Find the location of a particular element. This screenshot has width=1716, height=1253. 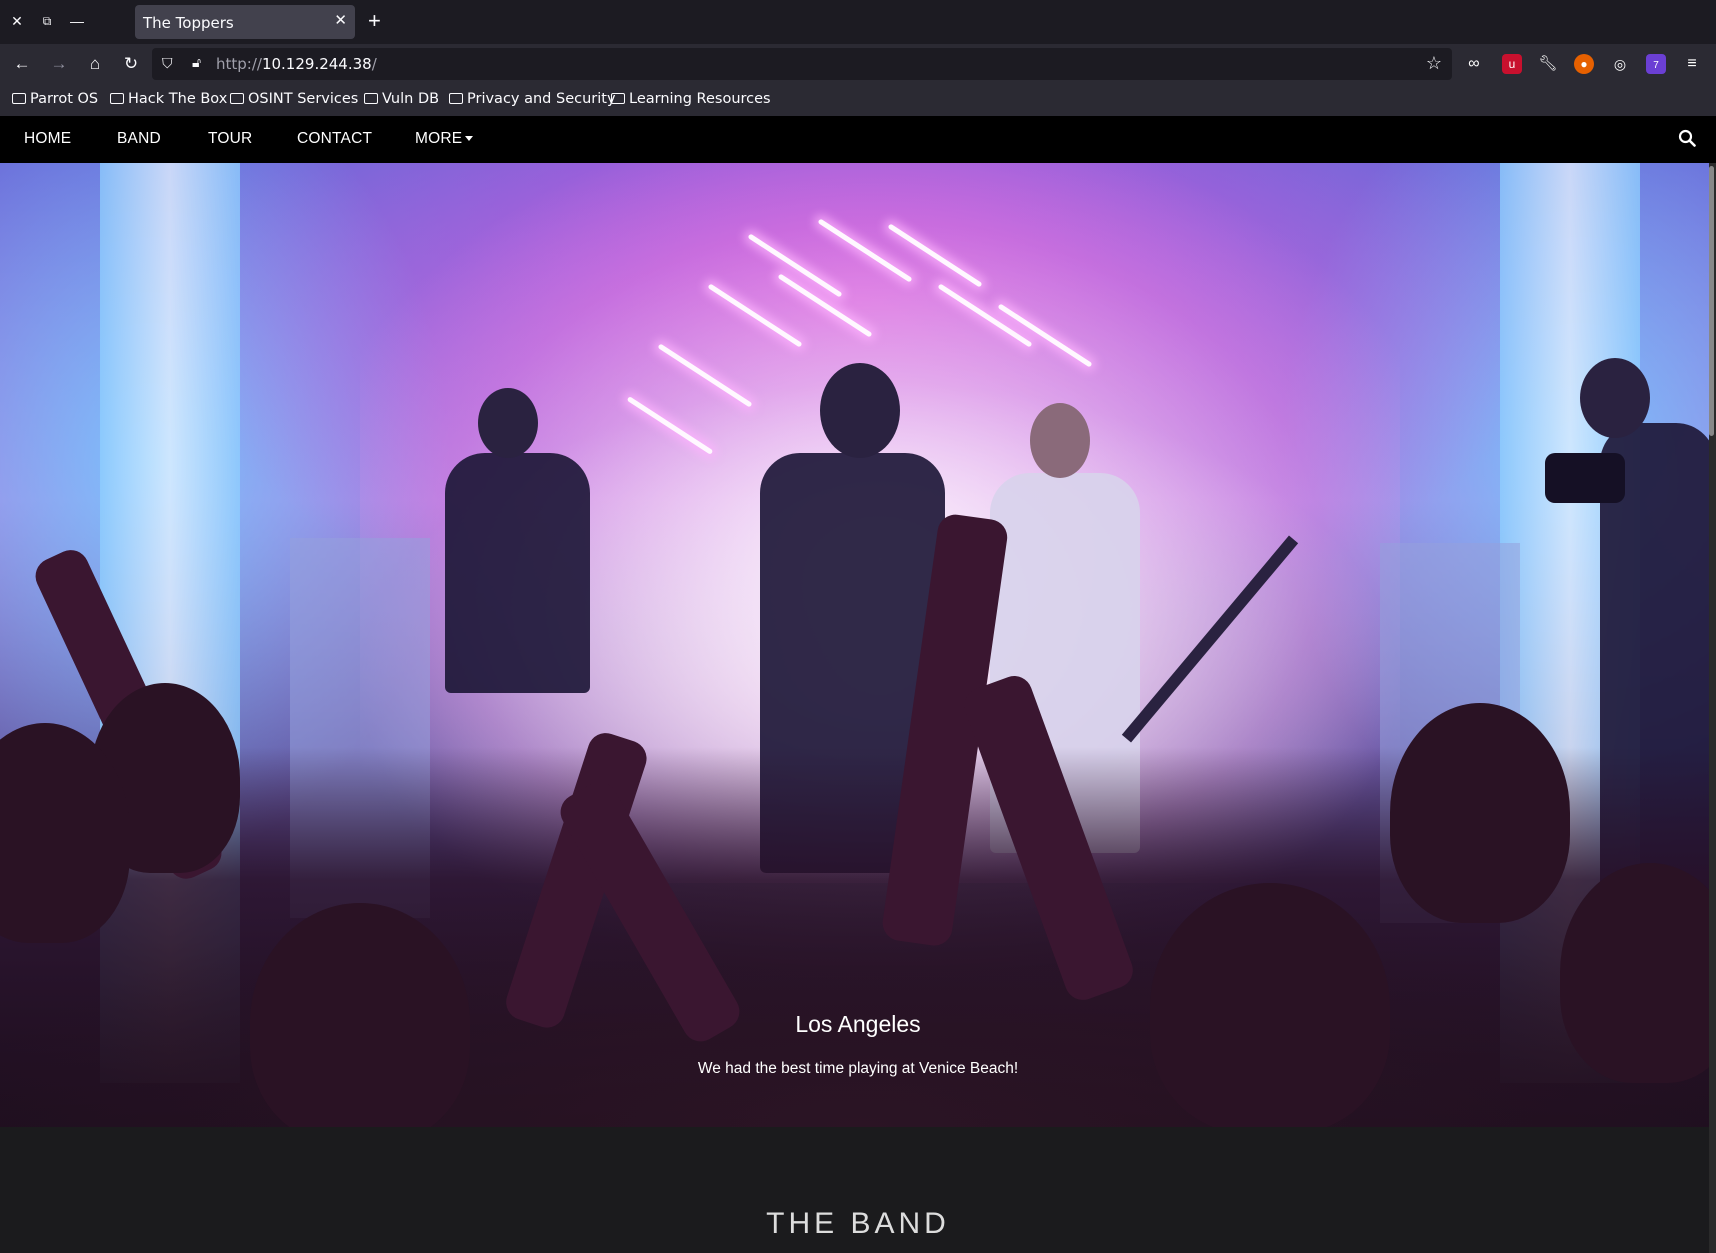

back-icon: ← is located at coordinates (22, 64).